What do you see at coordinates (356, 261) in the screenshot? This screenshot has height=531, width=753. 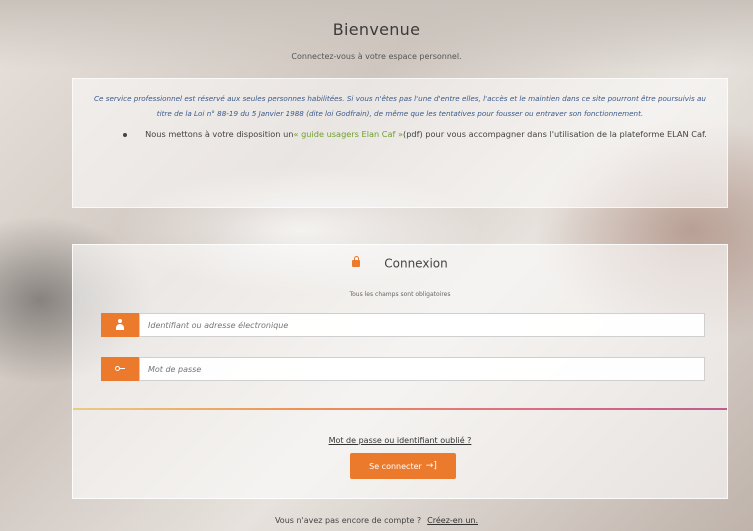 I see `lock-icon` at bounding box center [356, 261].